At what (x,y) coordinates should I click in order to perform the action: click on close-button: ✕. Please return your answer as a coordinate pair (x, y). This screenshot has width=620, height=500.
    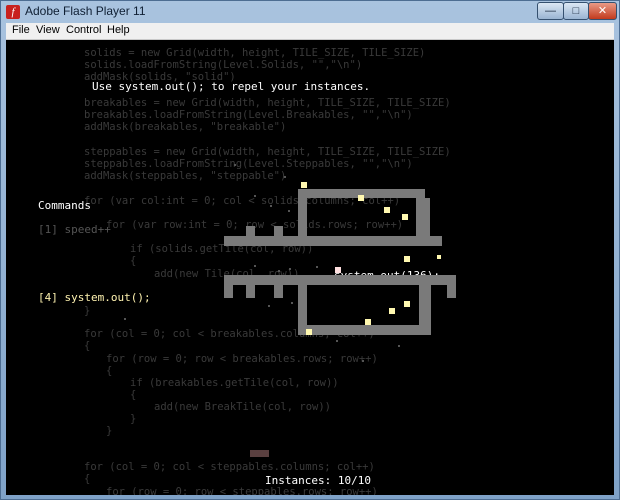
    Looking at the image, I should click on (602, 11).